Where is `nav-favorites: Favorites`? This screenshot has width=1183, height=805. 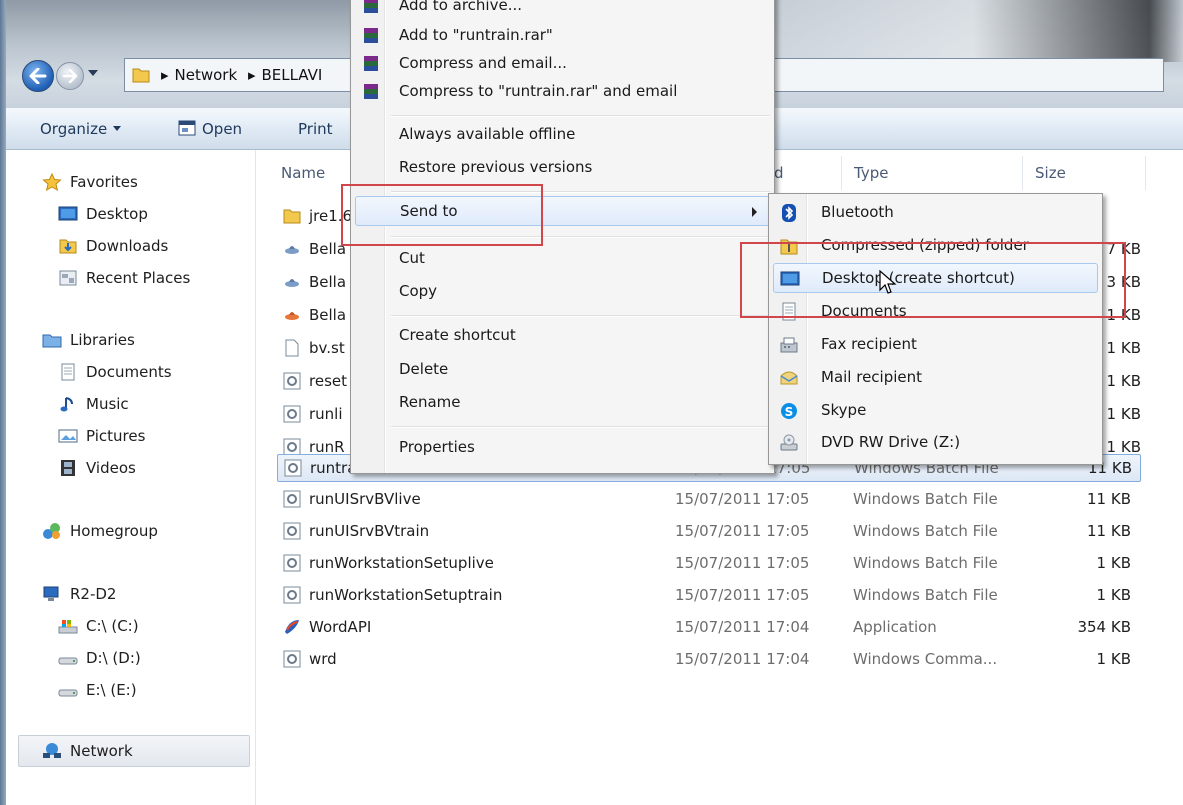 nav-favorites: Favorites is located at coordinates (90, 182).